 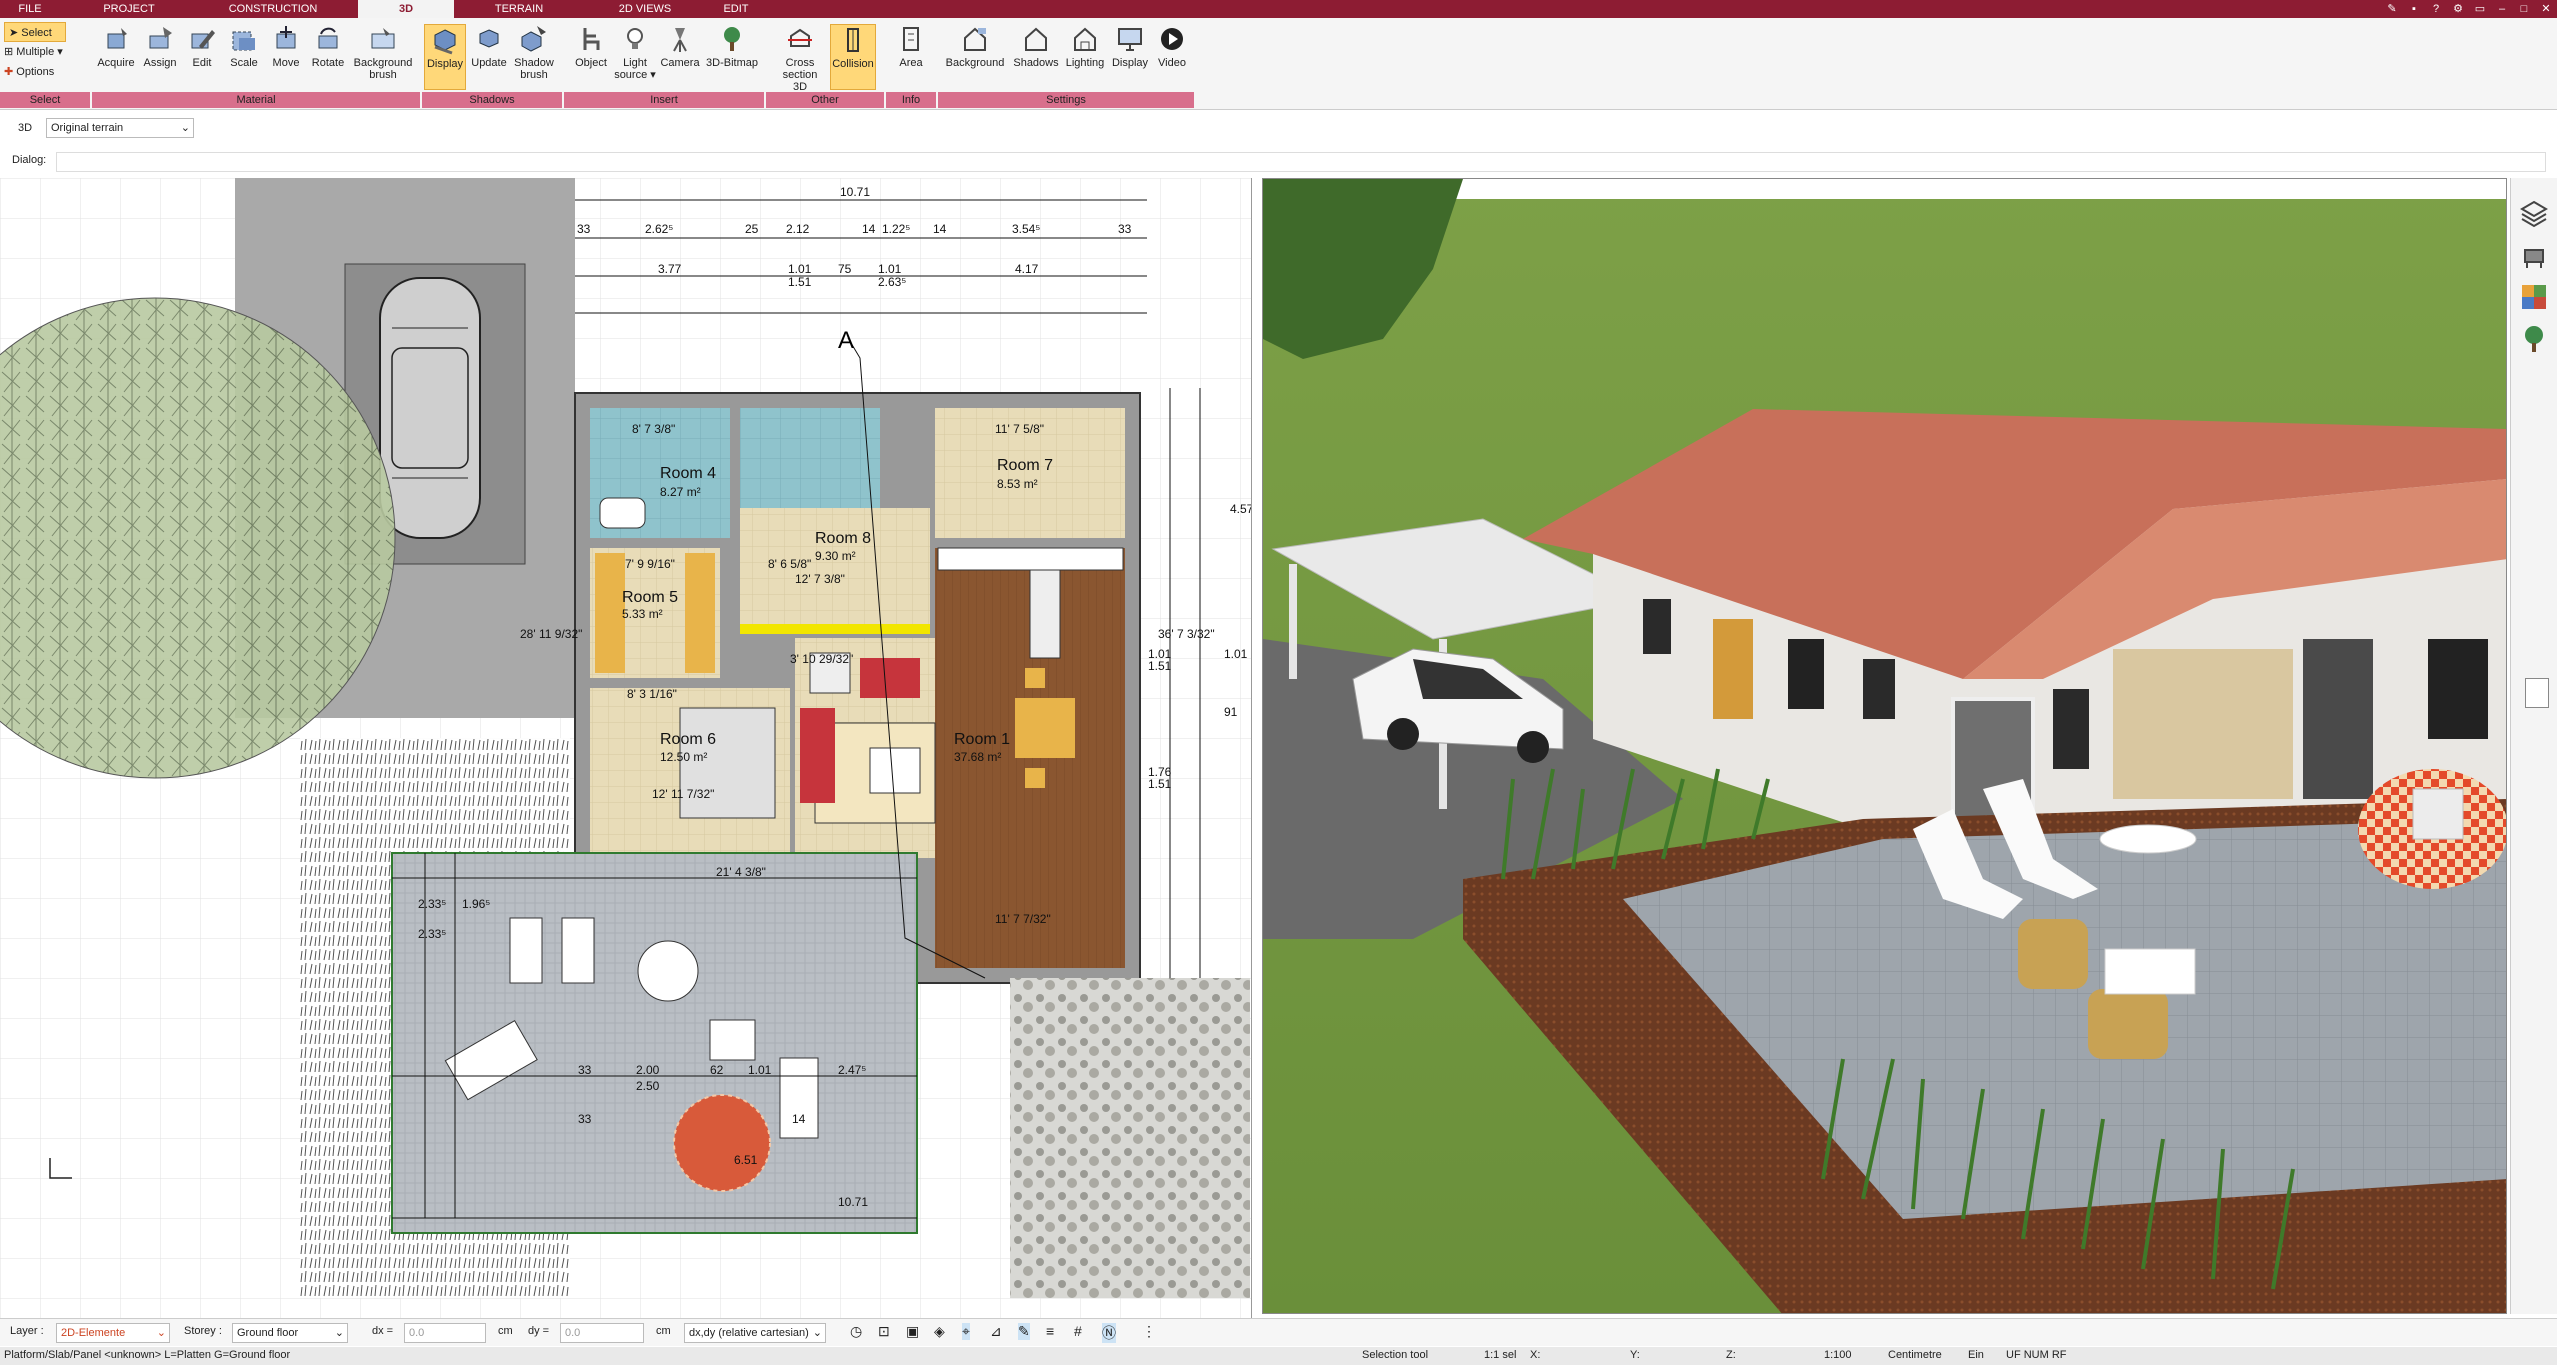 I want to click on pen-icon: ✎, so click(x=1024, y=1331).